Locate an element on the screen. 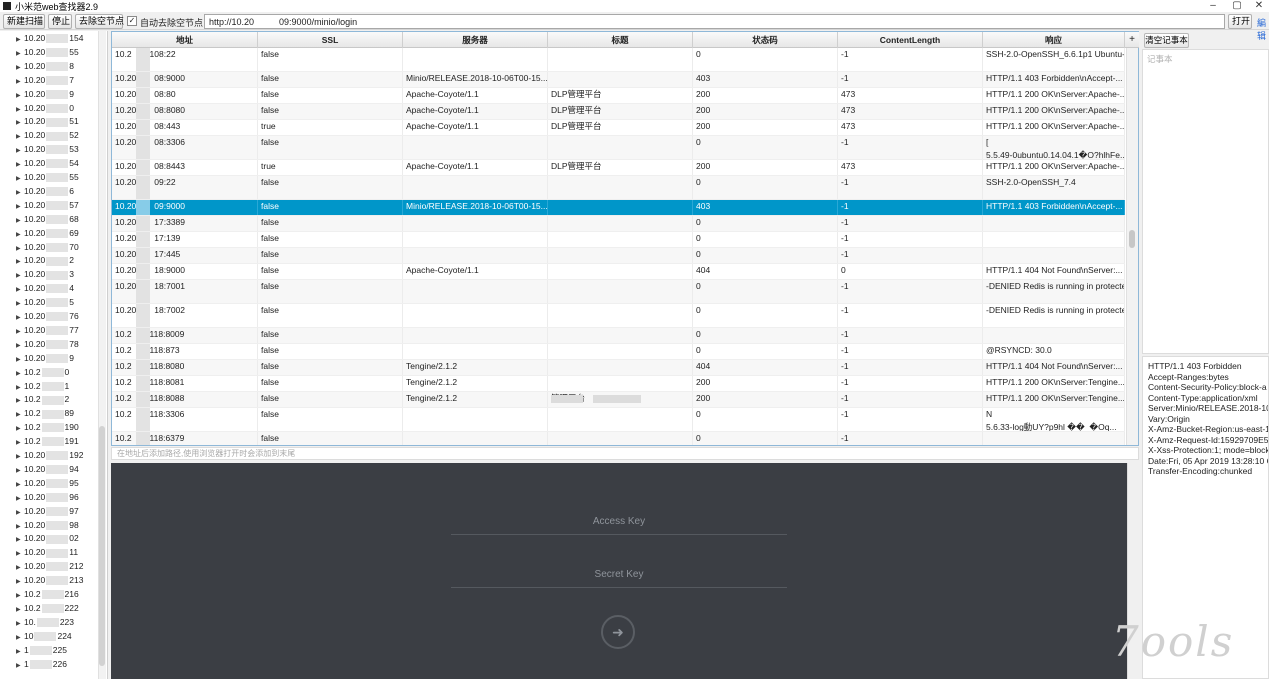  cell-addr: 10.20 17:139 is located at coordinates (185, 239).